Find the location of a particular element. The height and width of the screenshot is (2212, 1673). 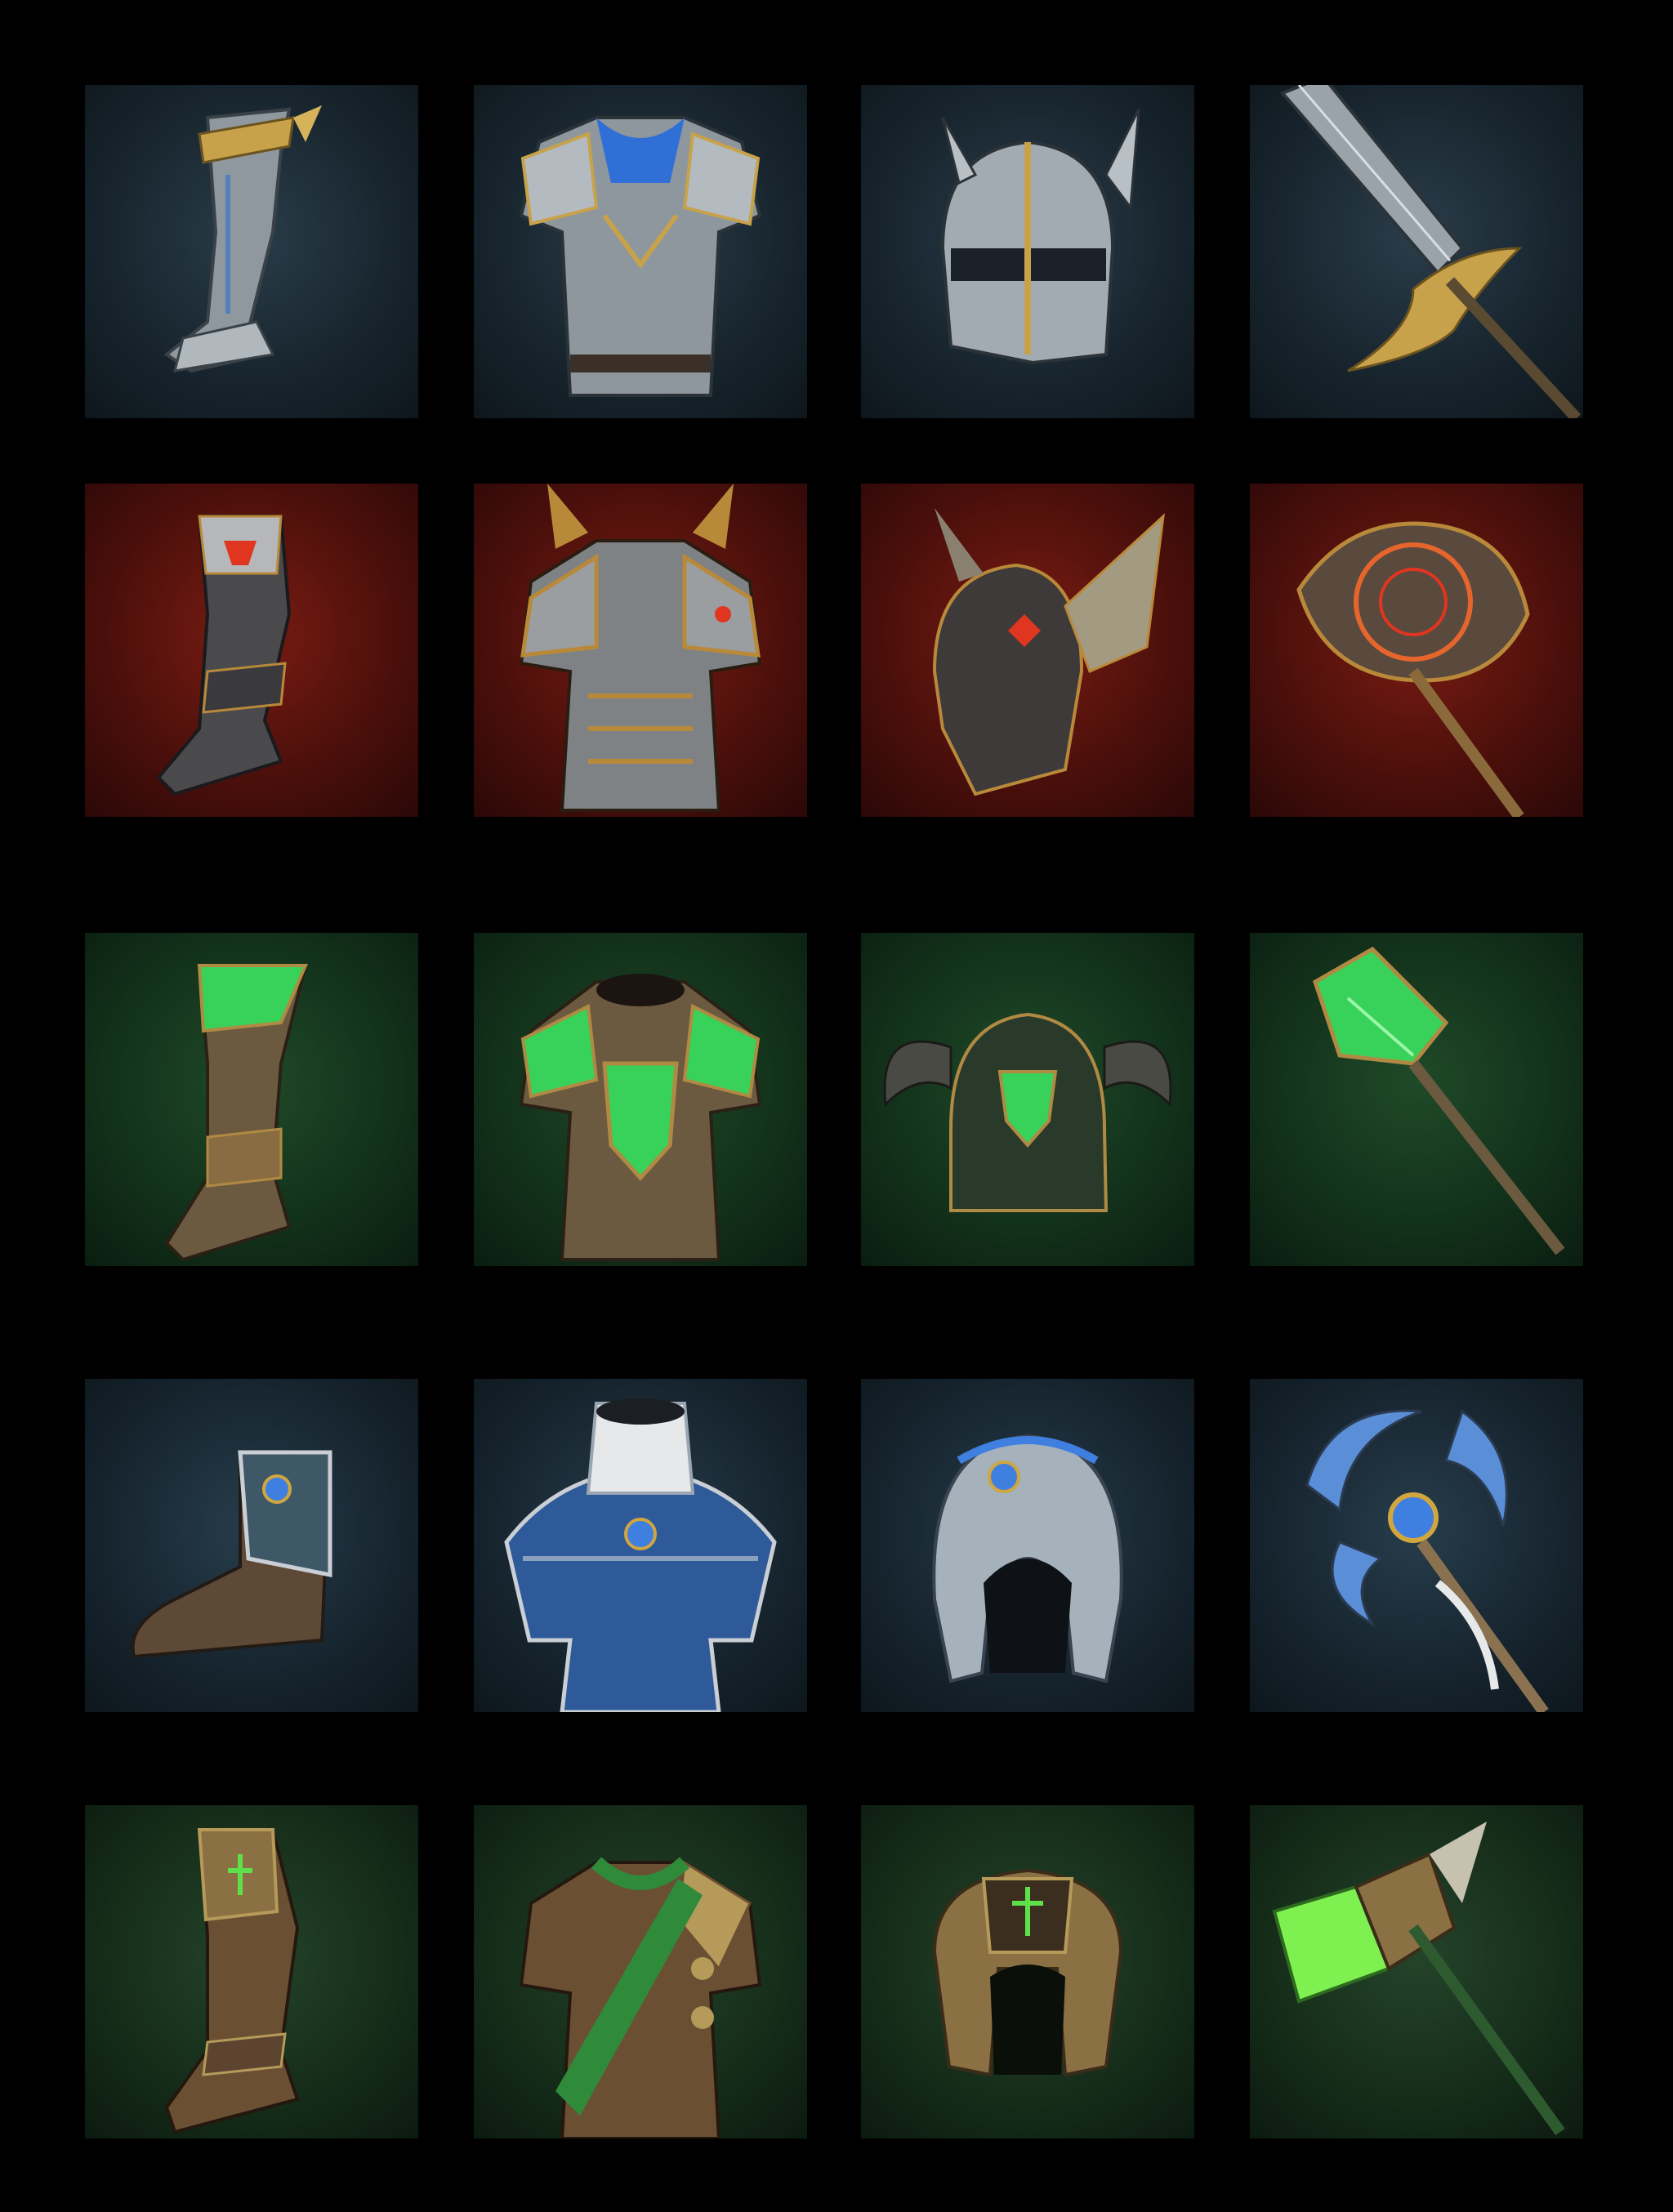

circlet-helmet-icon is located at coordinates (1027, 1972).